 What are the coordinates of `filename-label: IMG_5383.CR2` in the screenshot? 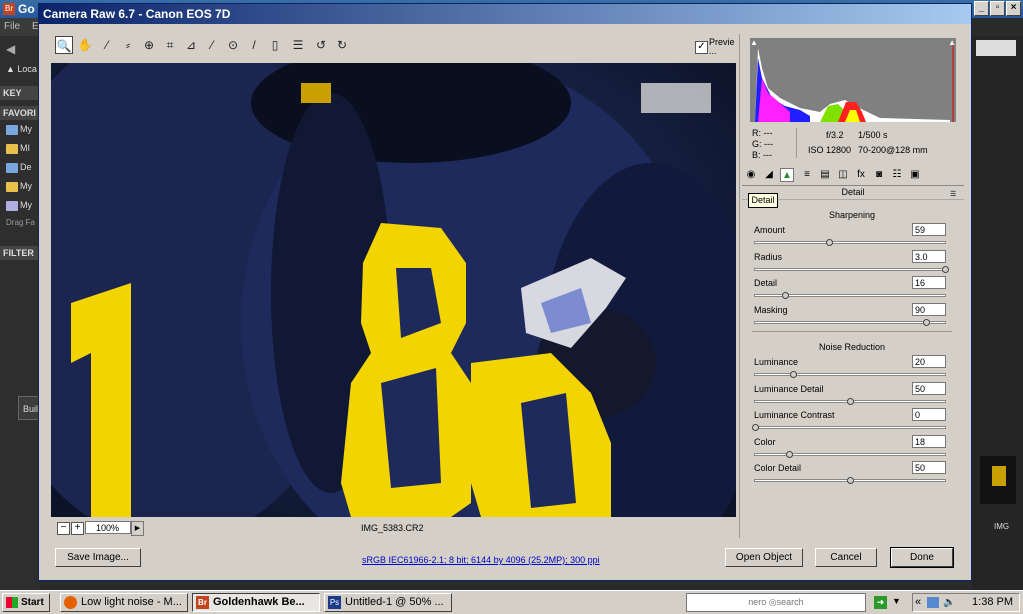 It's located at (392, 528).